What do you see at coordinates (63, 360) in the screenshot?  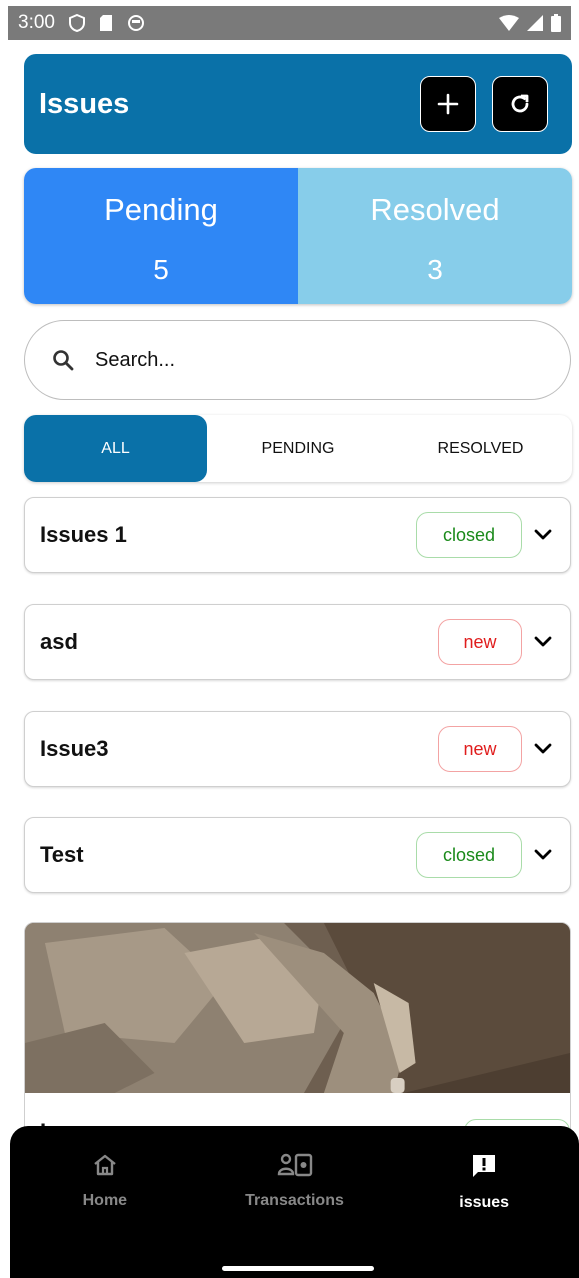 I see `search-icon` at bounding box center [63, 360].